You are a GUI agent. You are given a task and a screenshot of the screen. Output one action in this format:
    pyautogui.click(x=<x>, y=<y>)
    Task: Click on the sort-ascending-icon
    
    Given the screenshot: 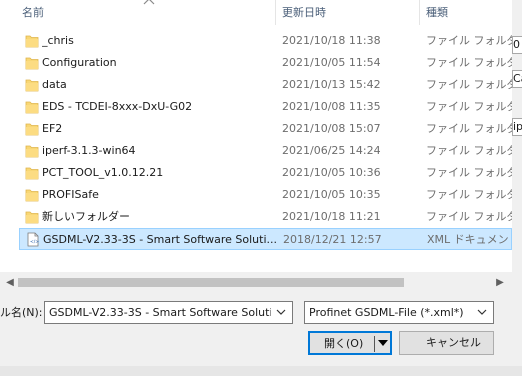 What is the action you would take?
    pyautogui.click(x=149, y=2)
    